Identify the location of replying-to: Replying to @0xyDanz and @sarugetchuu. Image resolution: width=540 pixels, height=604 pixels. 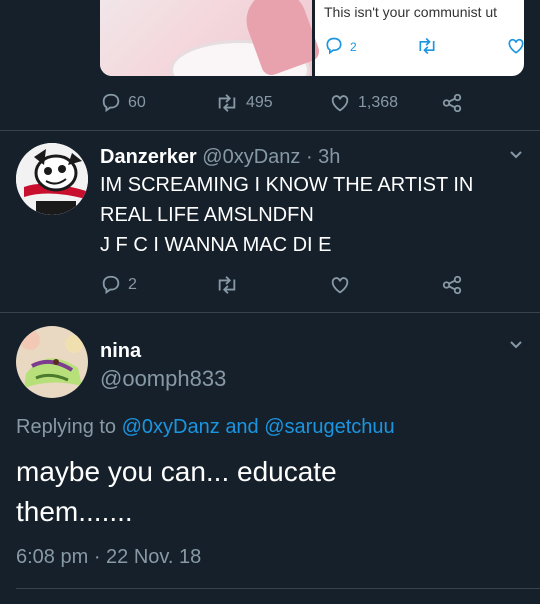
(205, 427).